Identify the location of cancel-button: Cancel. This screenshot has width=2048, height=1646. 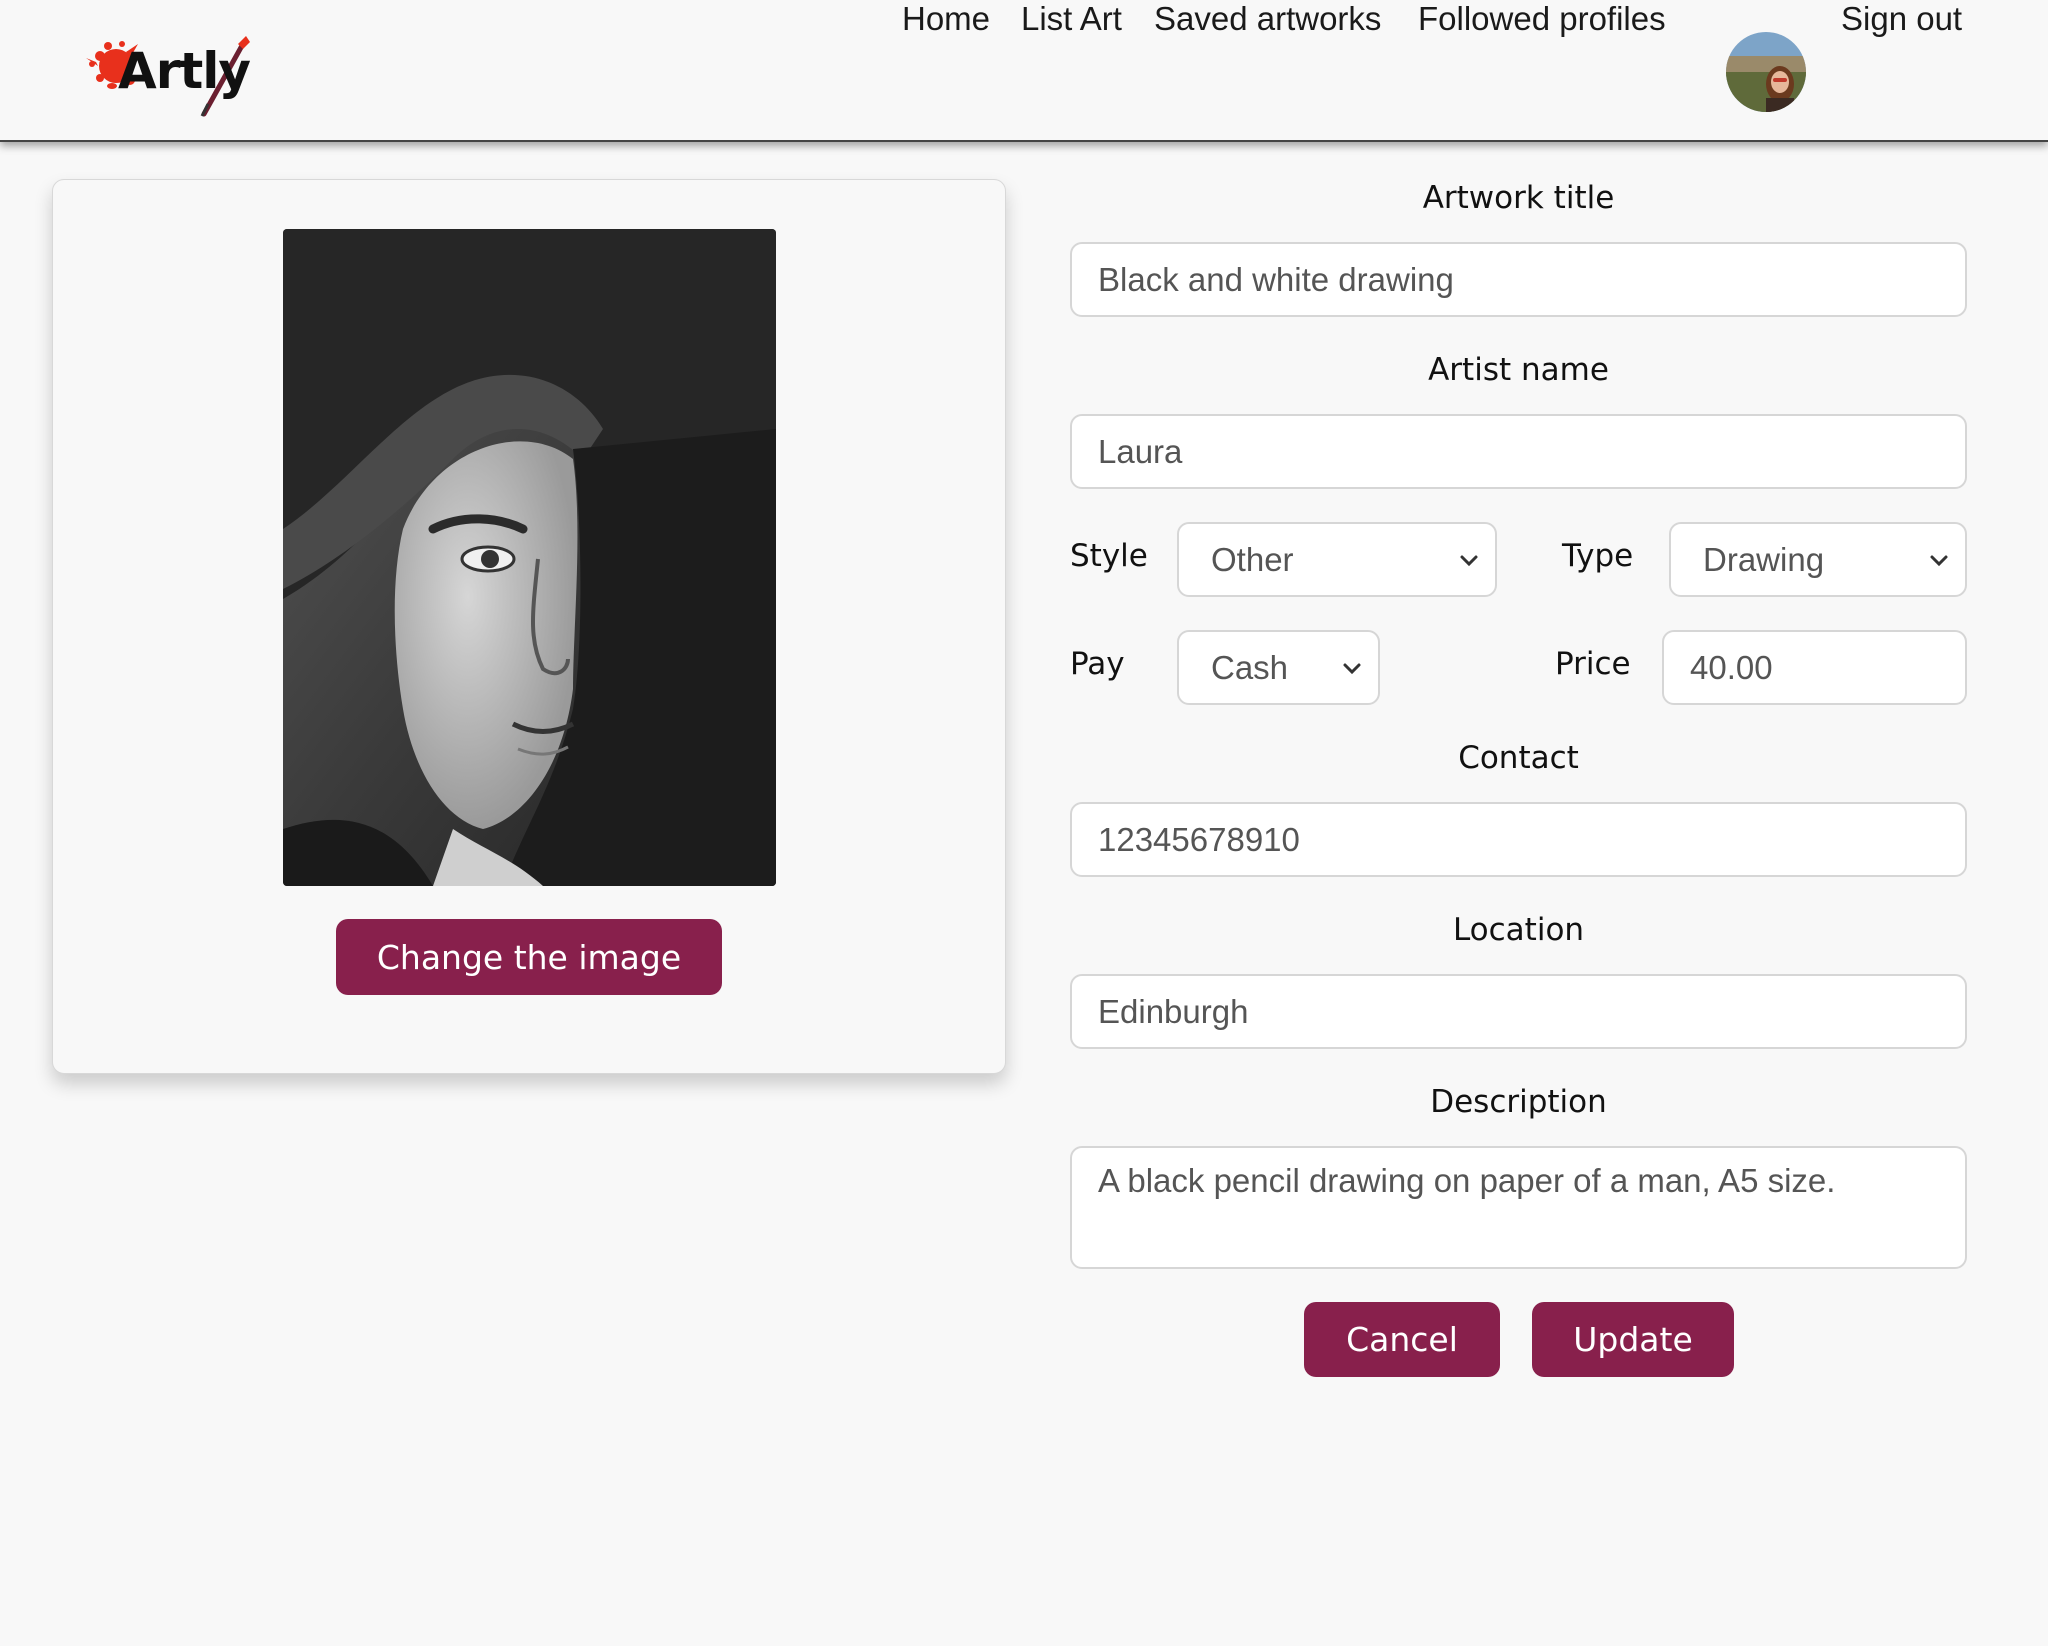
(1402, 1339).